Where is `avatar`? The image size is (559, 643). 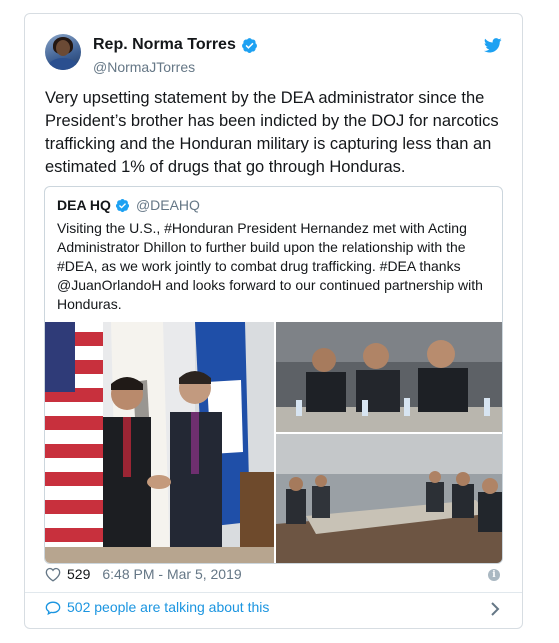
avatar is located at coordinates (63, 52).